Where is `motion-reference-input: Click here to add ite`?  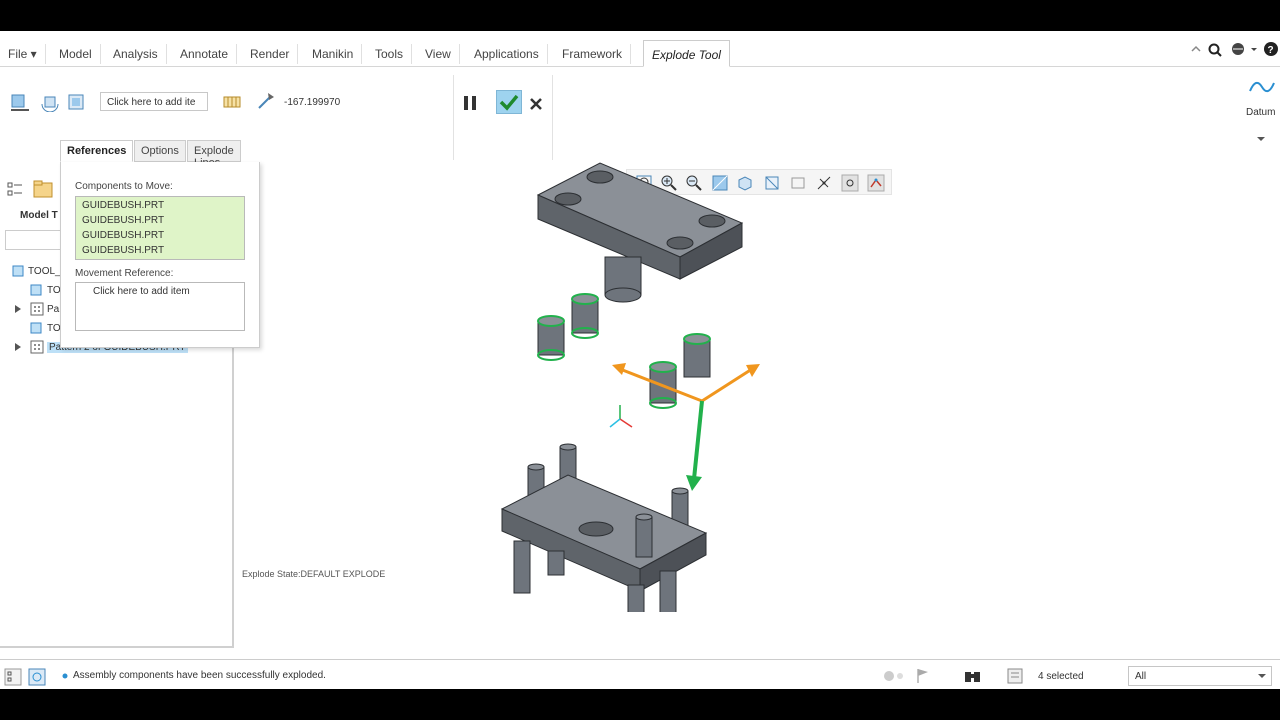 motion-reference-input: Click here to add ite is located at coordinates (154, 101).